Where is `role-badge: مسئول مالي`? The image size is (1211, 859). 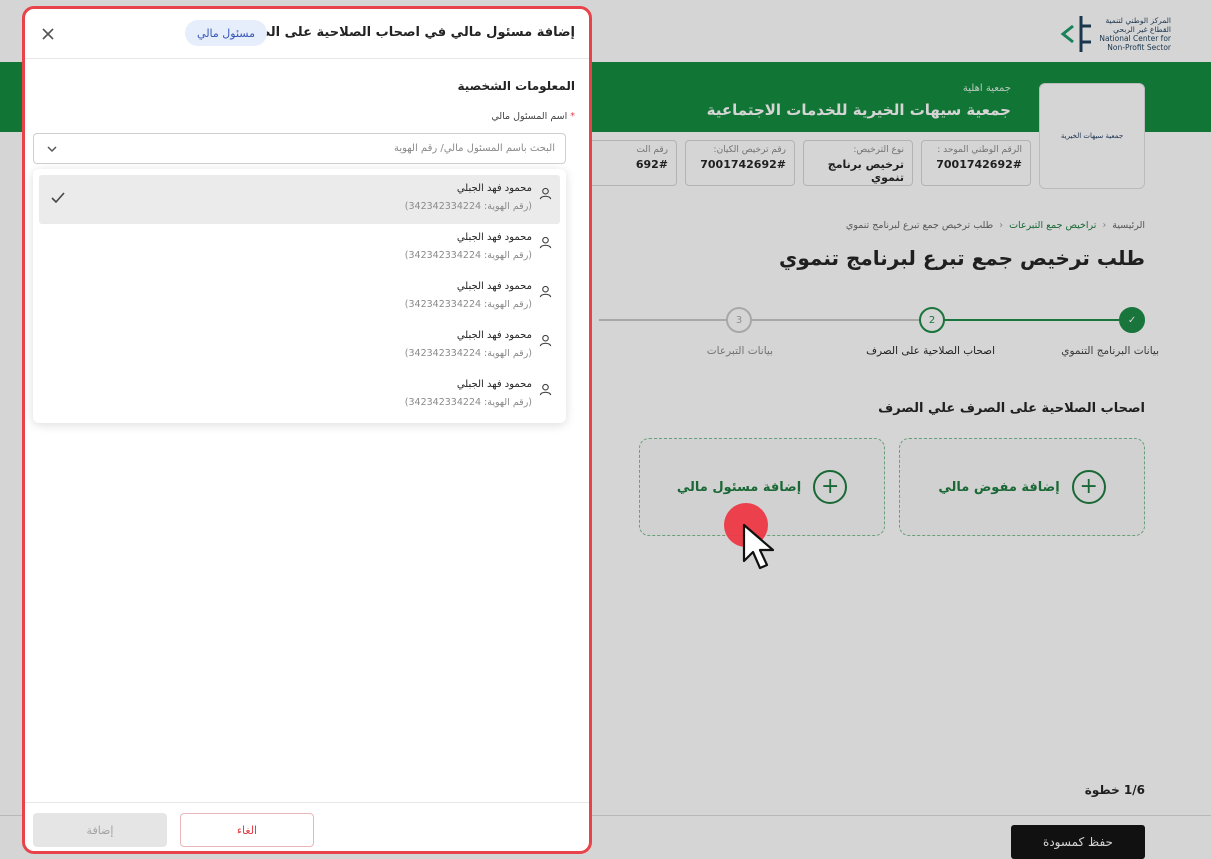
role-badge: مسئول مالي is located at coordinates (226, 33).